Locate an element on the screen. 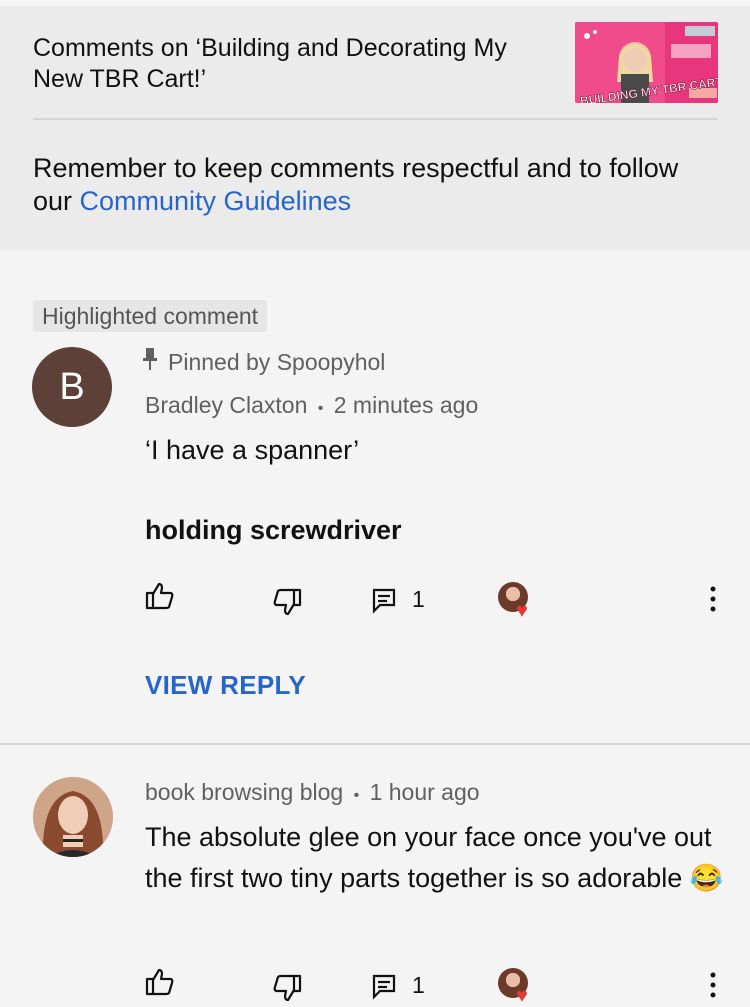  comment-text: ‘I have a spanner’ holding screwdriver is located at coordinates (425, 490).